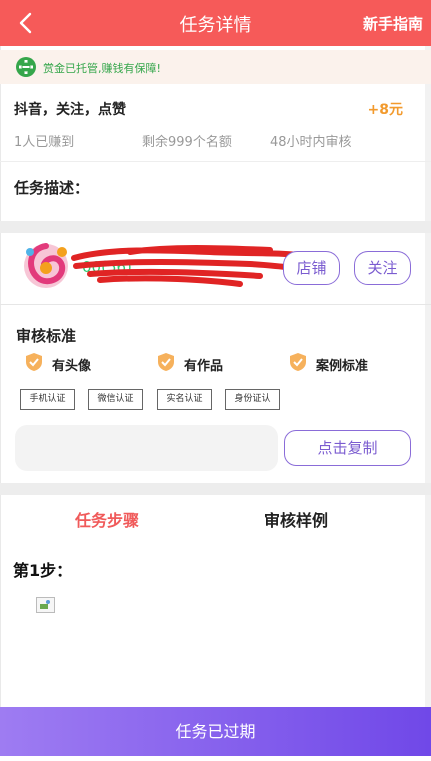 The width and height of the screenshot is (431, 761). What do you see at coordinates (45, 605) in the screenshot?
I see `broken-image-icon` at bounding box center [45, 605].